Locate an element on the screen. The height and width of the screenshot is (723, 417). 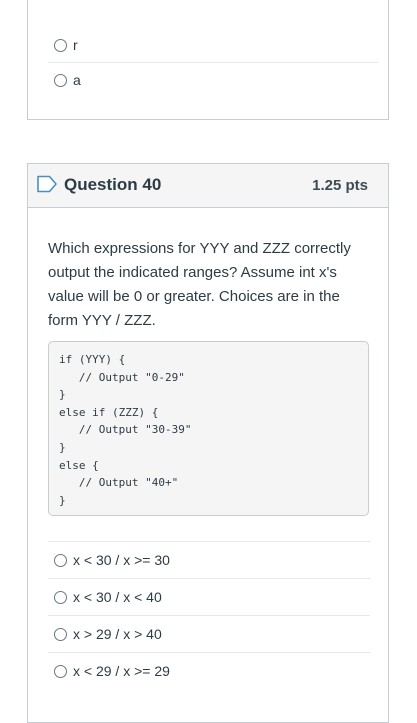
answer-label: x > 29 / x > 40 is located at coordinates (117, 634).